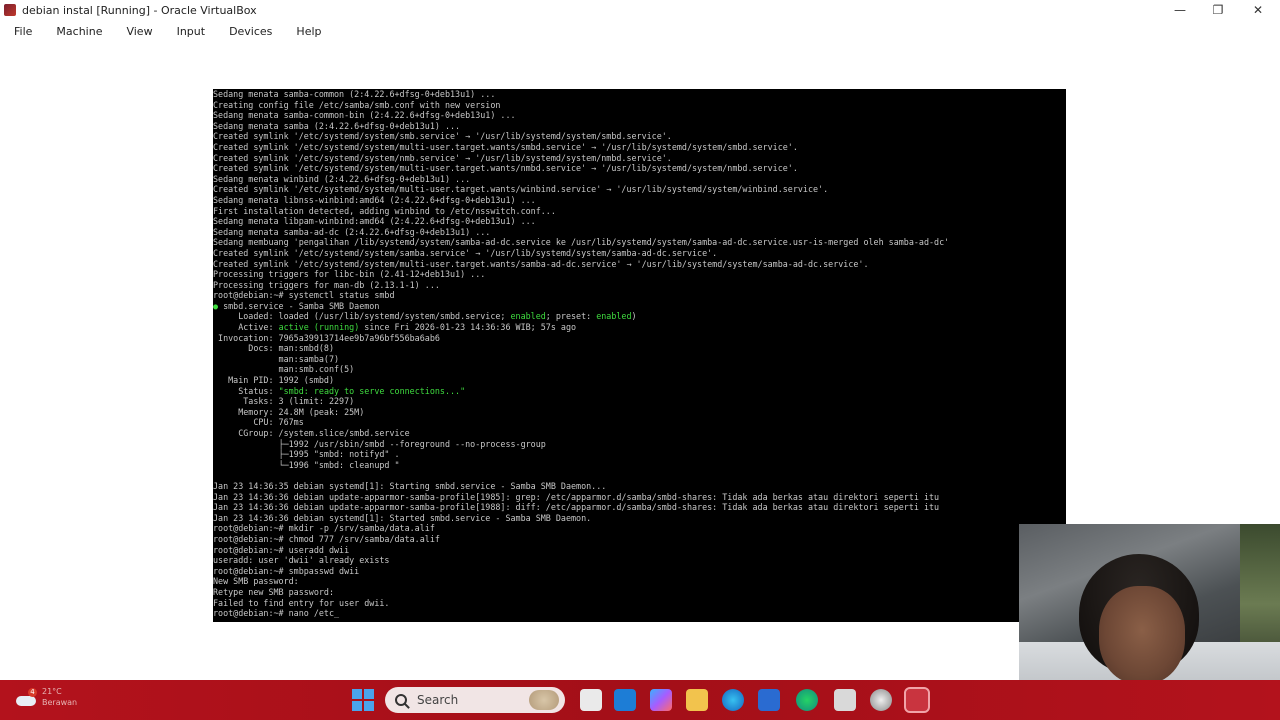 The image size is (1280, 720). I want to click on virtualbox-taskbar-icon, so click(917, 700).